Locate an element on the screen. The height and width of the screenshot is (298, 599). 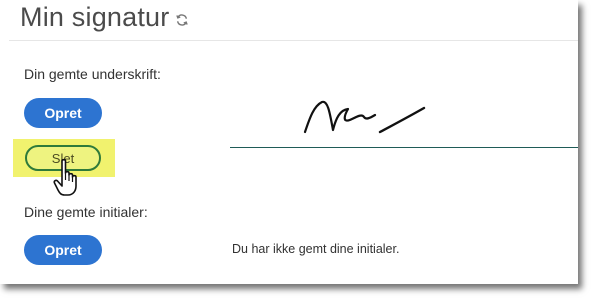
title-row: Min signatur is located at coordinates (104, 17).